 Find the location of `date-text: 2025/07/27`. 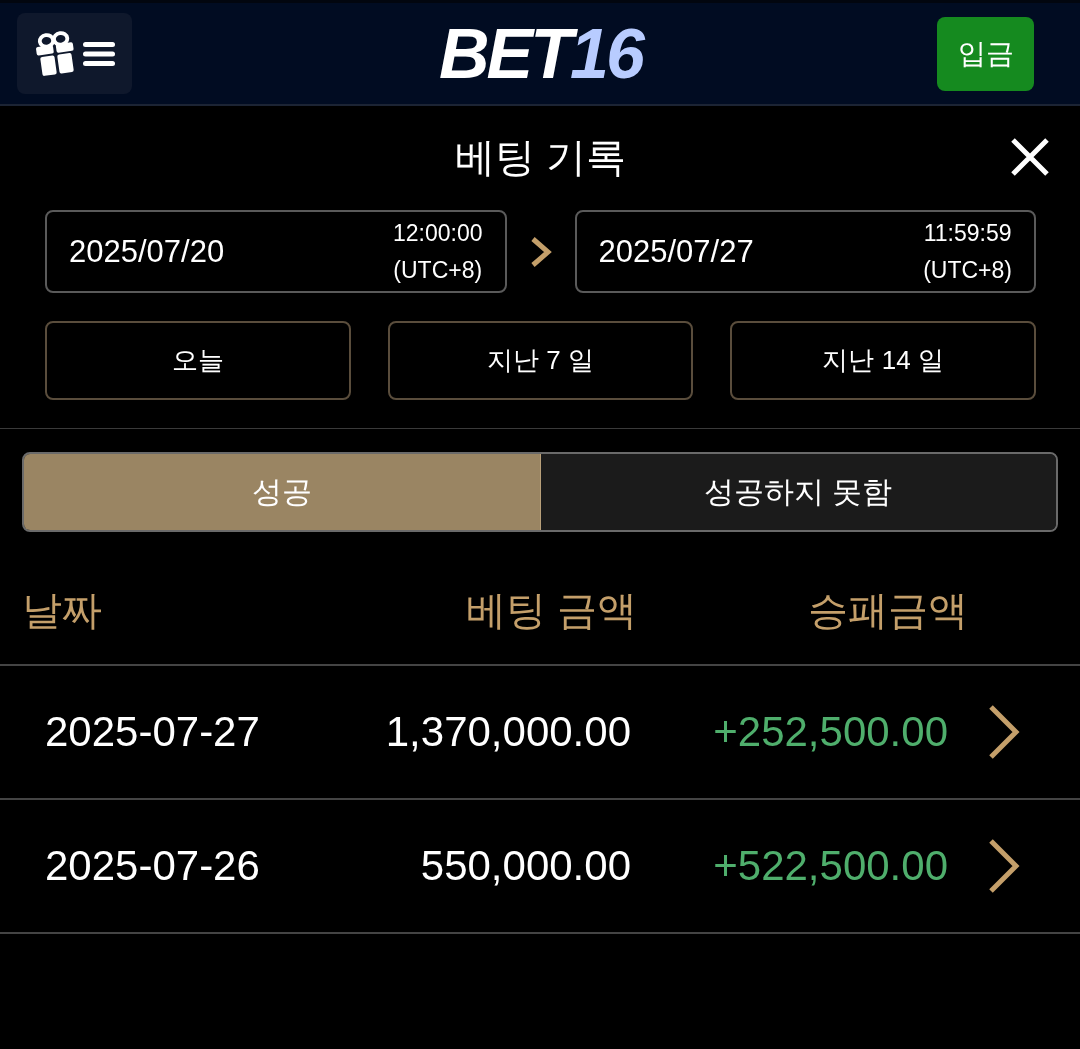

date-text: 2025/07/27 is located at coordinates (676, 251).